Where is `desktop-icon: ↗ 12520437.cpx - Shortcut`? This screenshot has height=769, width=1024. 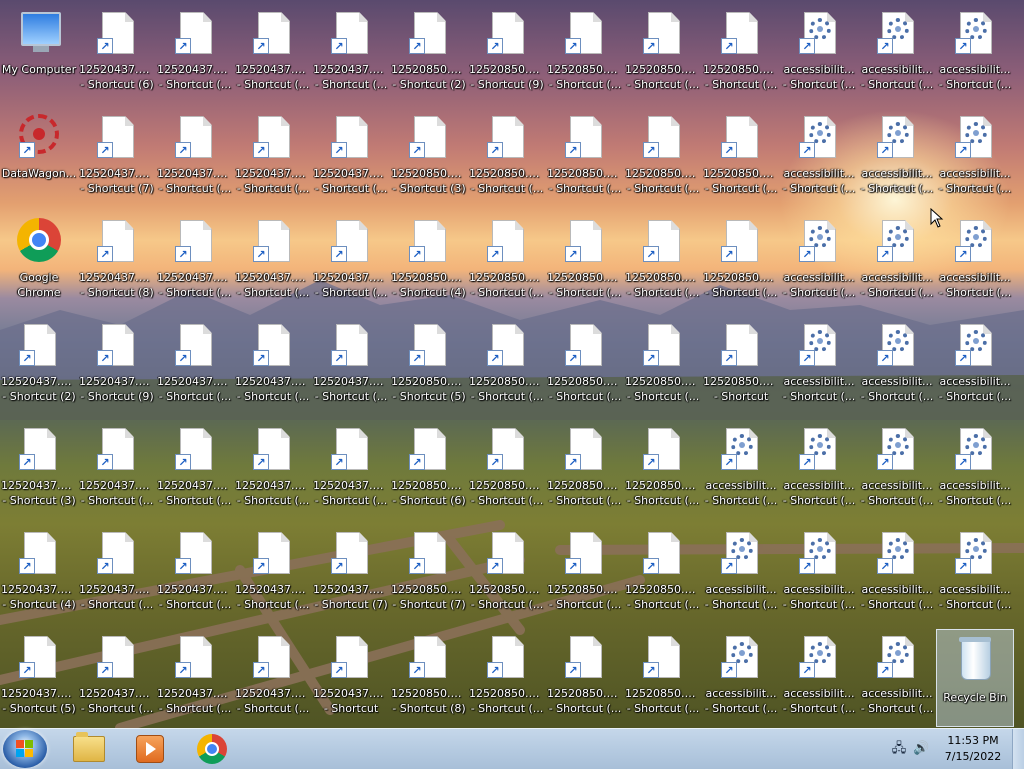
desktop-icon: ↗ 12520437.cpx - Shortcut is located at coordinates (351, 674).